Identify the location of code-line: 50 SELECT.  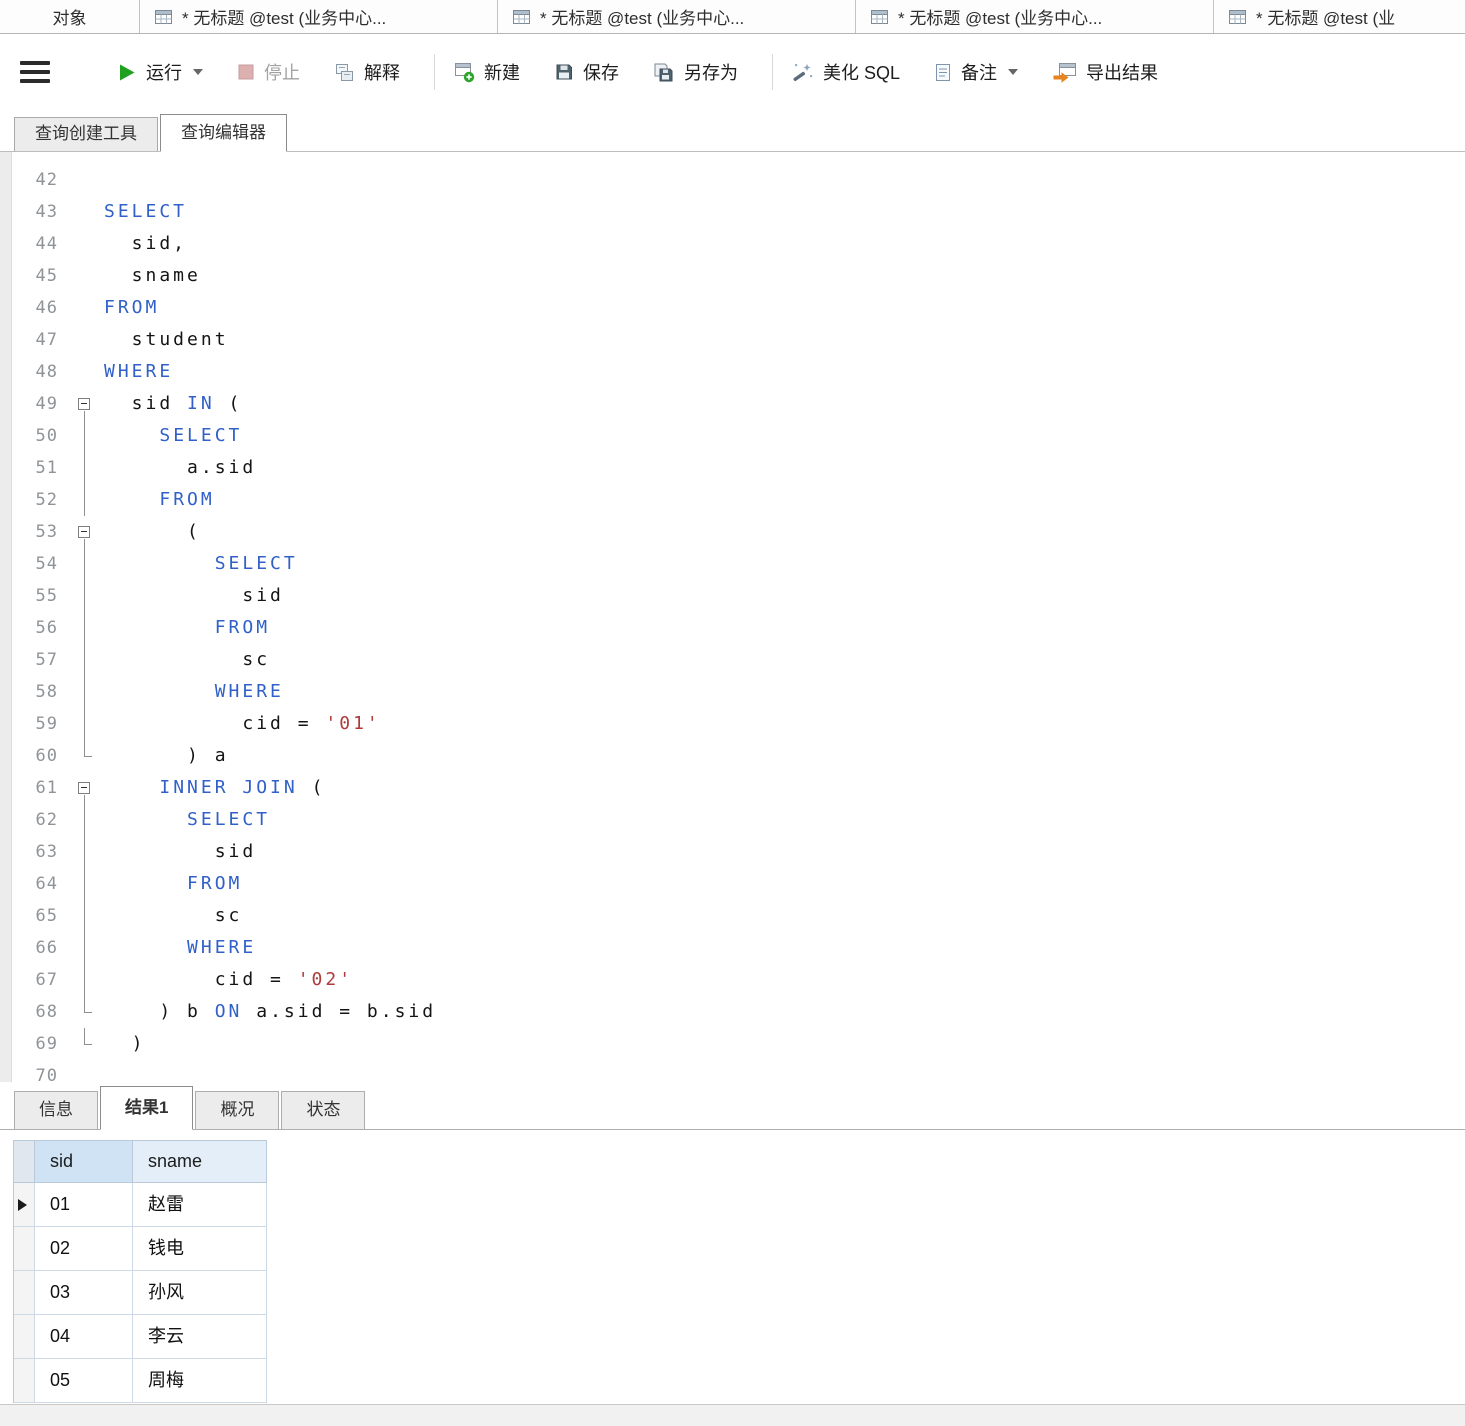
(738, 436).